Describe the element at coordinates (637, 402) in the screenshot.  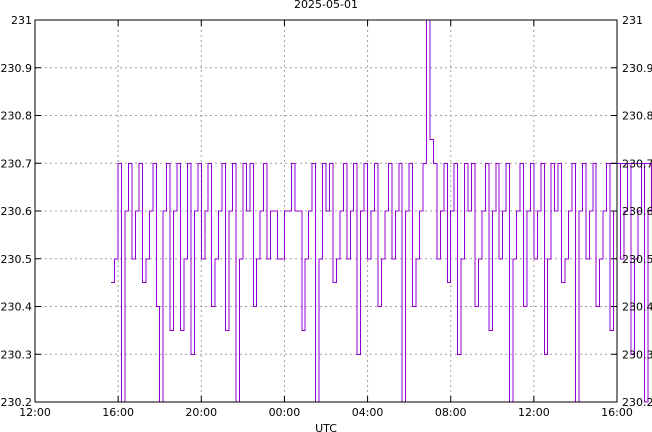
I see `y-tick-label-right: 230.2` at that location.